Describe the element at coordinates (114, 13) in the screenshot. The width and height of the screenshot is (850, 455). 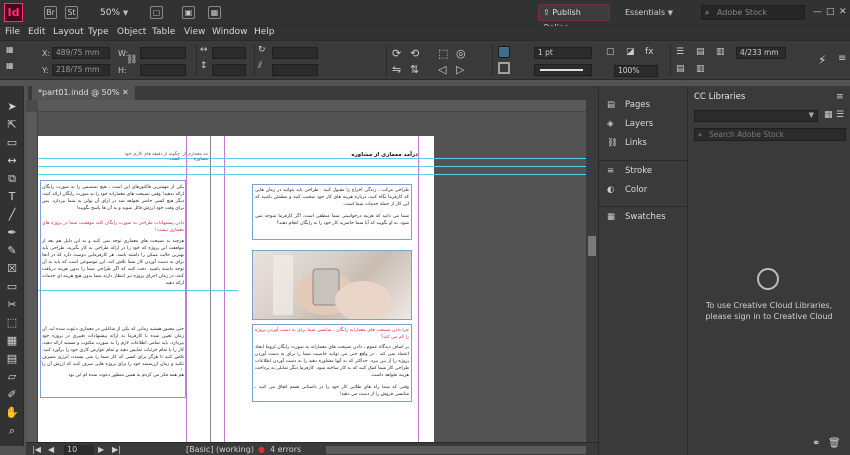
I see `zoom-level: 50% ▼` at that location.